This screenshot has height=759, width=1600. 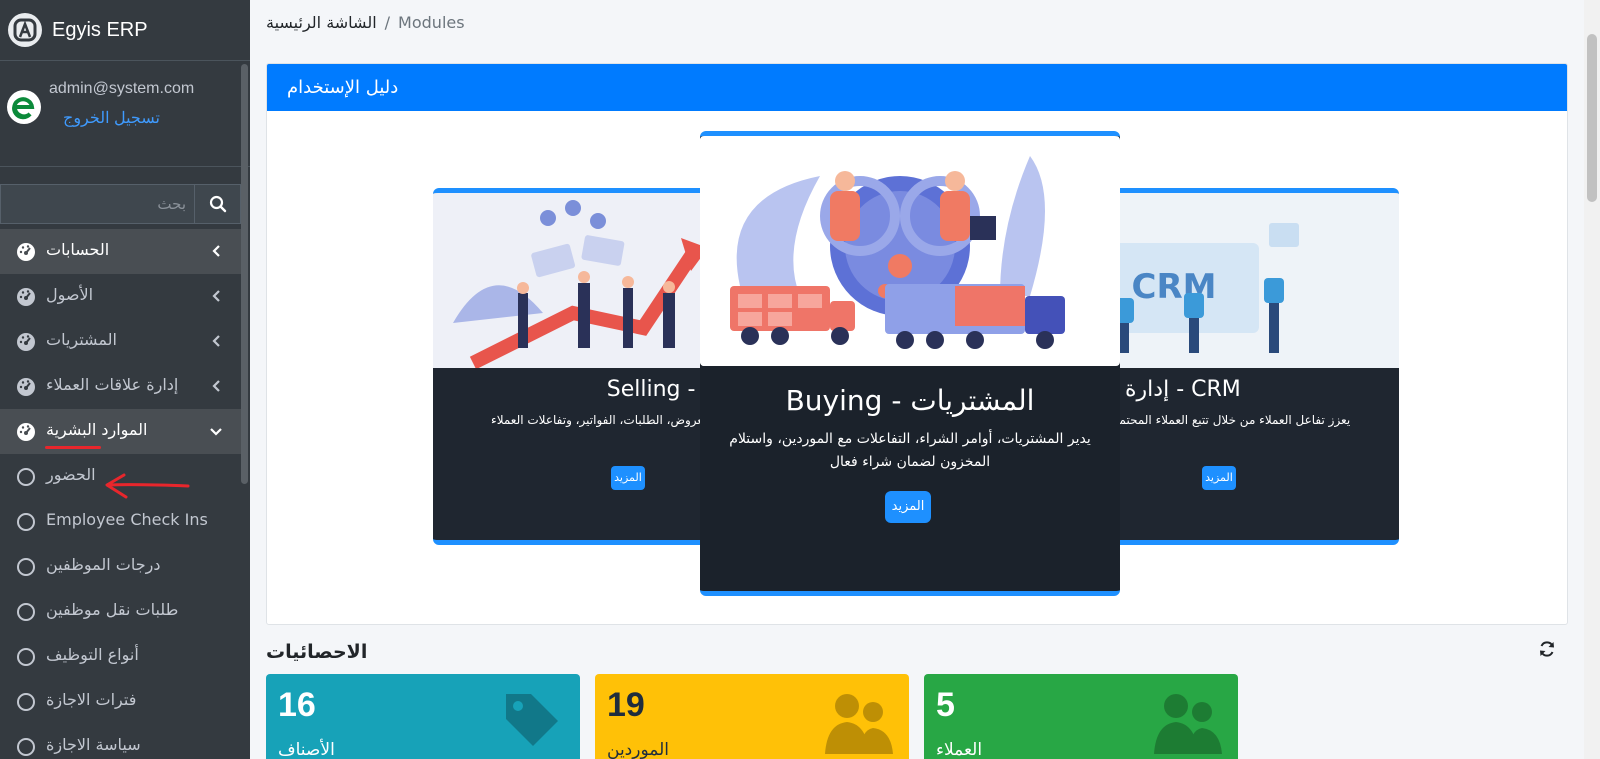 I want to click on sidebar-subitem-employment-types: أنواع التوظيف, so click(x=120, y=656).